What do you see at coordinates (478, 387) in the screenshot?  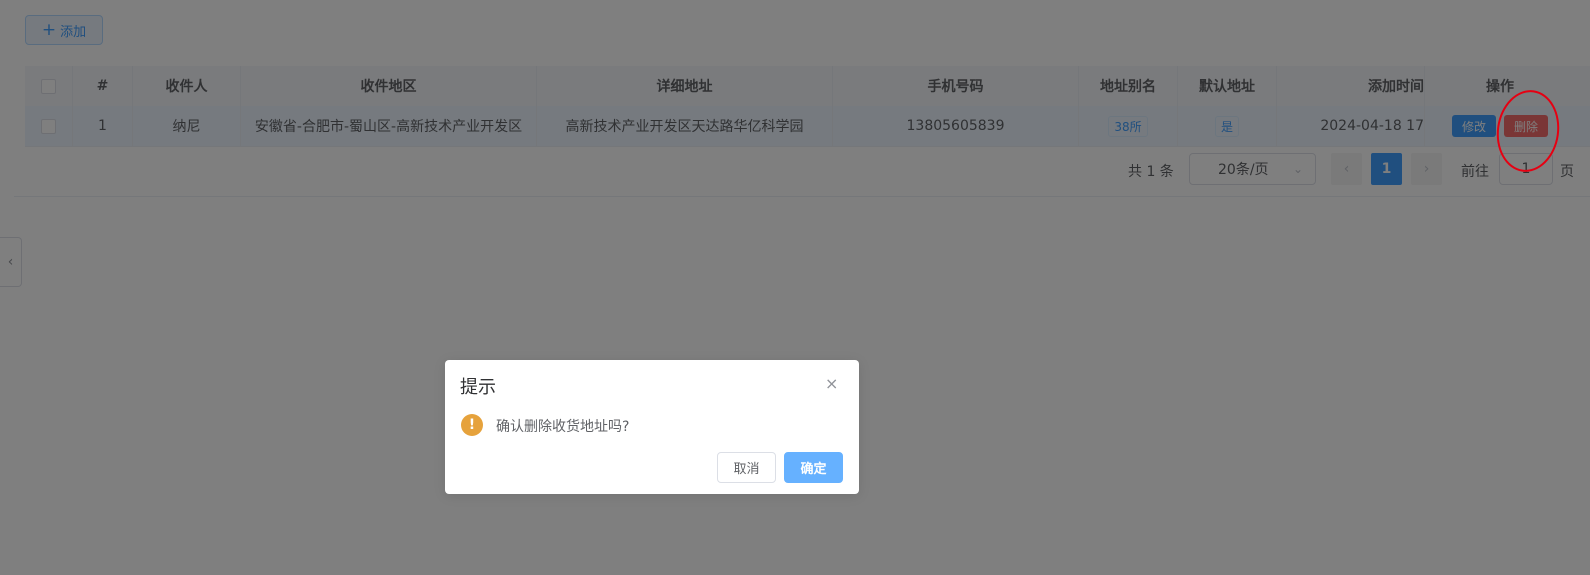 I see `dialog-title: 提示` at bounding box center [478, 387].